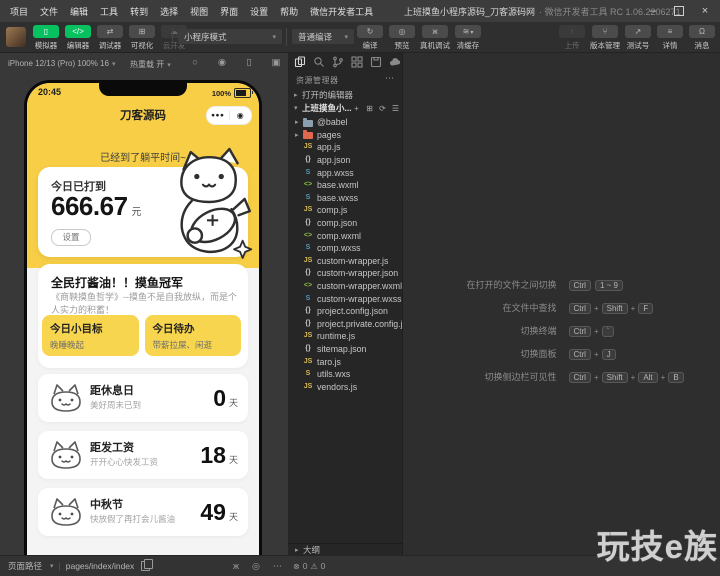 The image size is (720, 576). I want to click on device-select: iPhone 12/13 (Pro) 100% 16 ▾, so click(61, 63).